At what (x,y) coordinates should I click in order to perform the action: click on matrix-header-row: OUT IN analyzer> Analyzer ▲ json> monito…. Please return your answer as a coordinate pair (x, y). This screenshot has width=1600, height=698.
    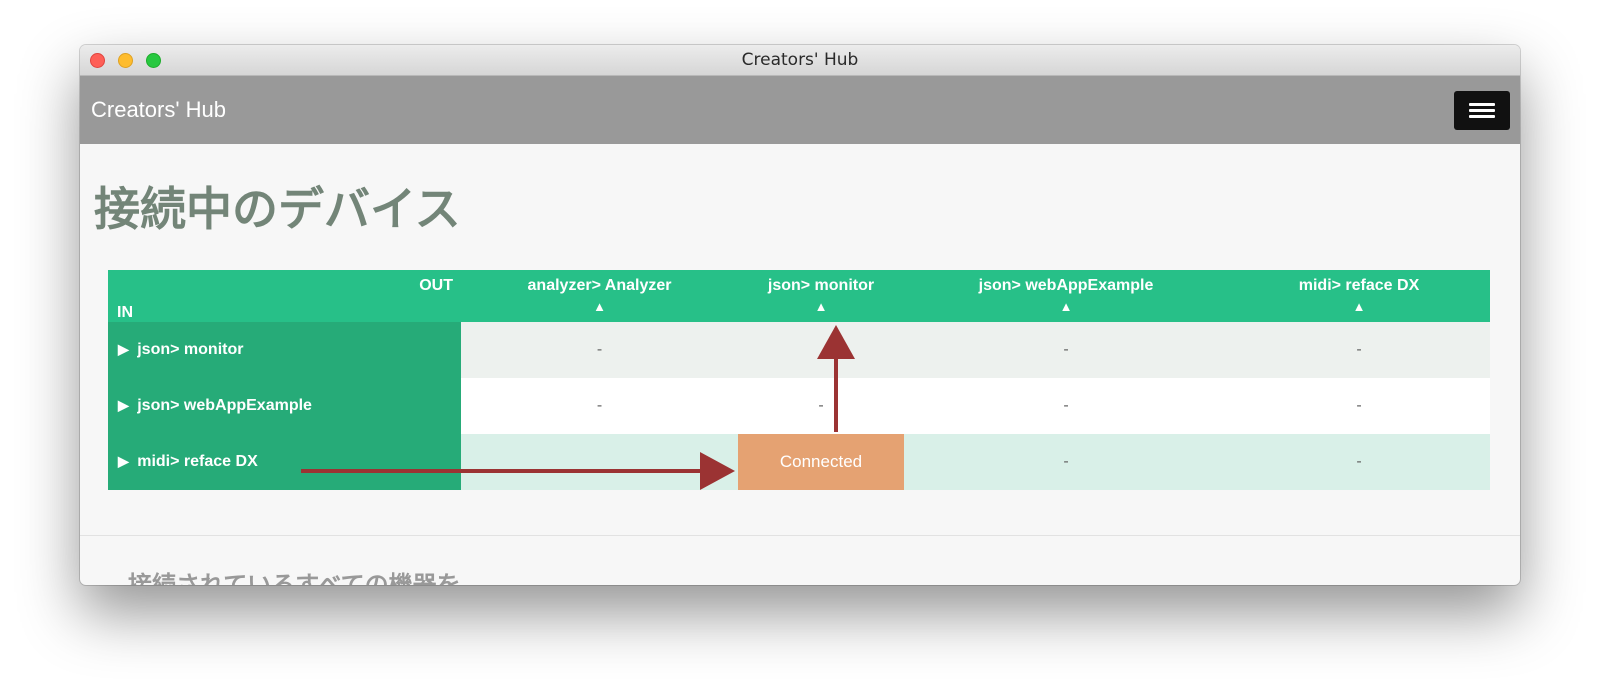
    Looking at the image, I should click on (799, 296).